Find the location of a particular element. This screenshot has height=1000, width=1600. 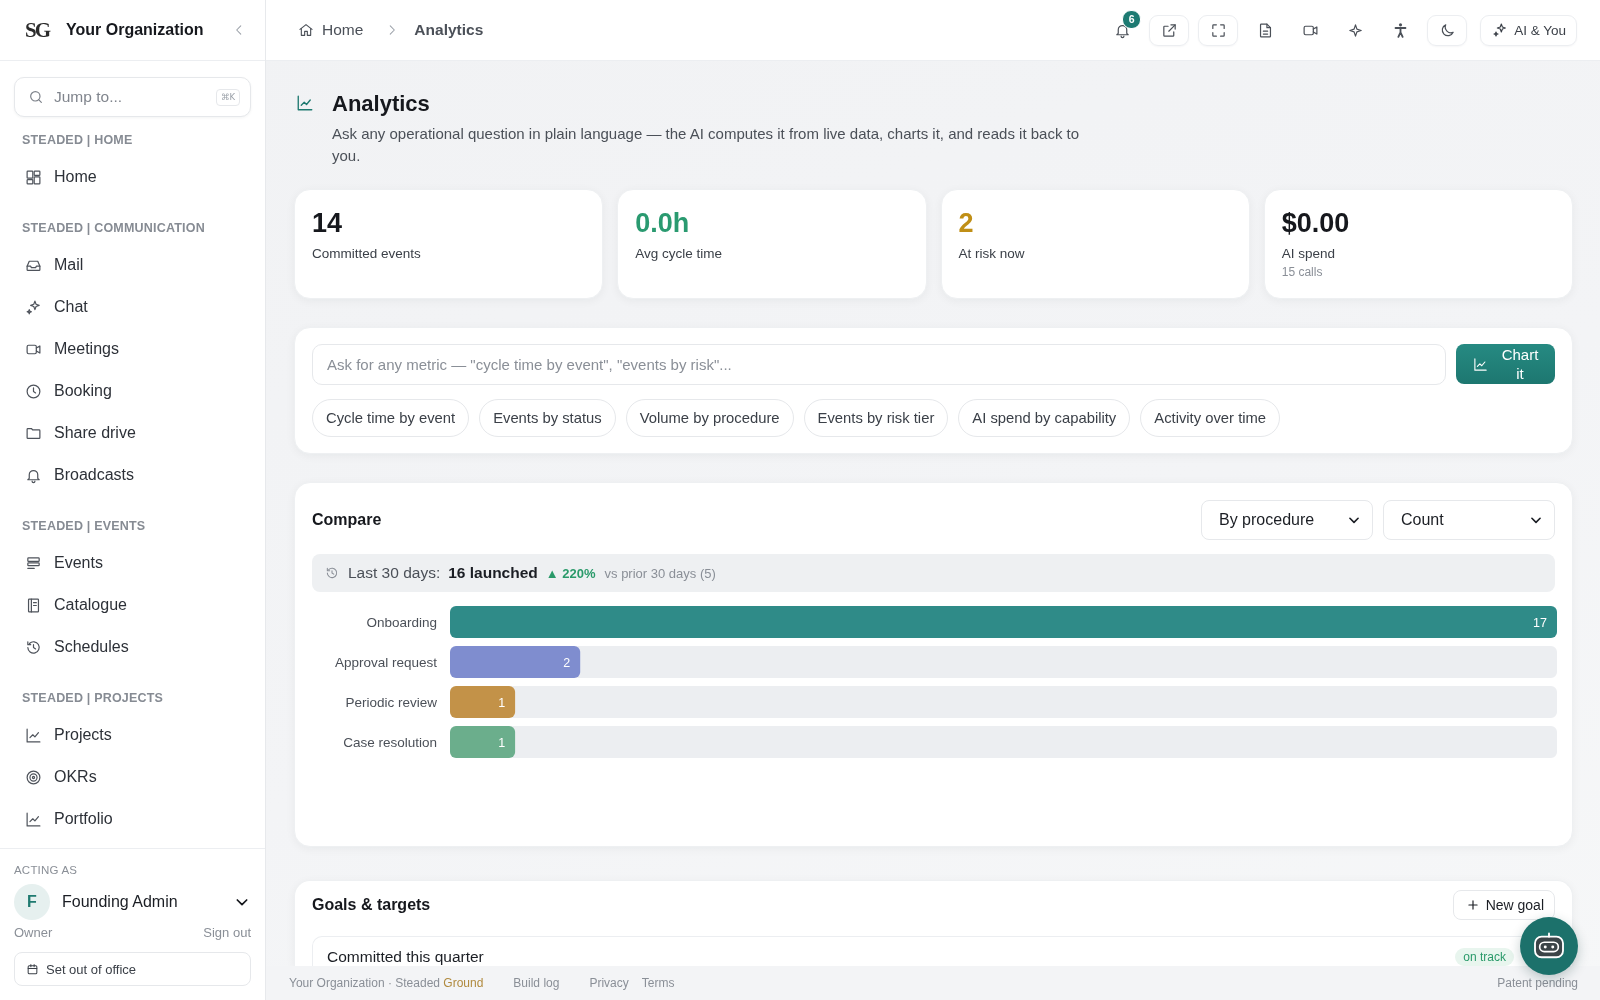

nav-item: Meetings is located at coordinates (132, 349).